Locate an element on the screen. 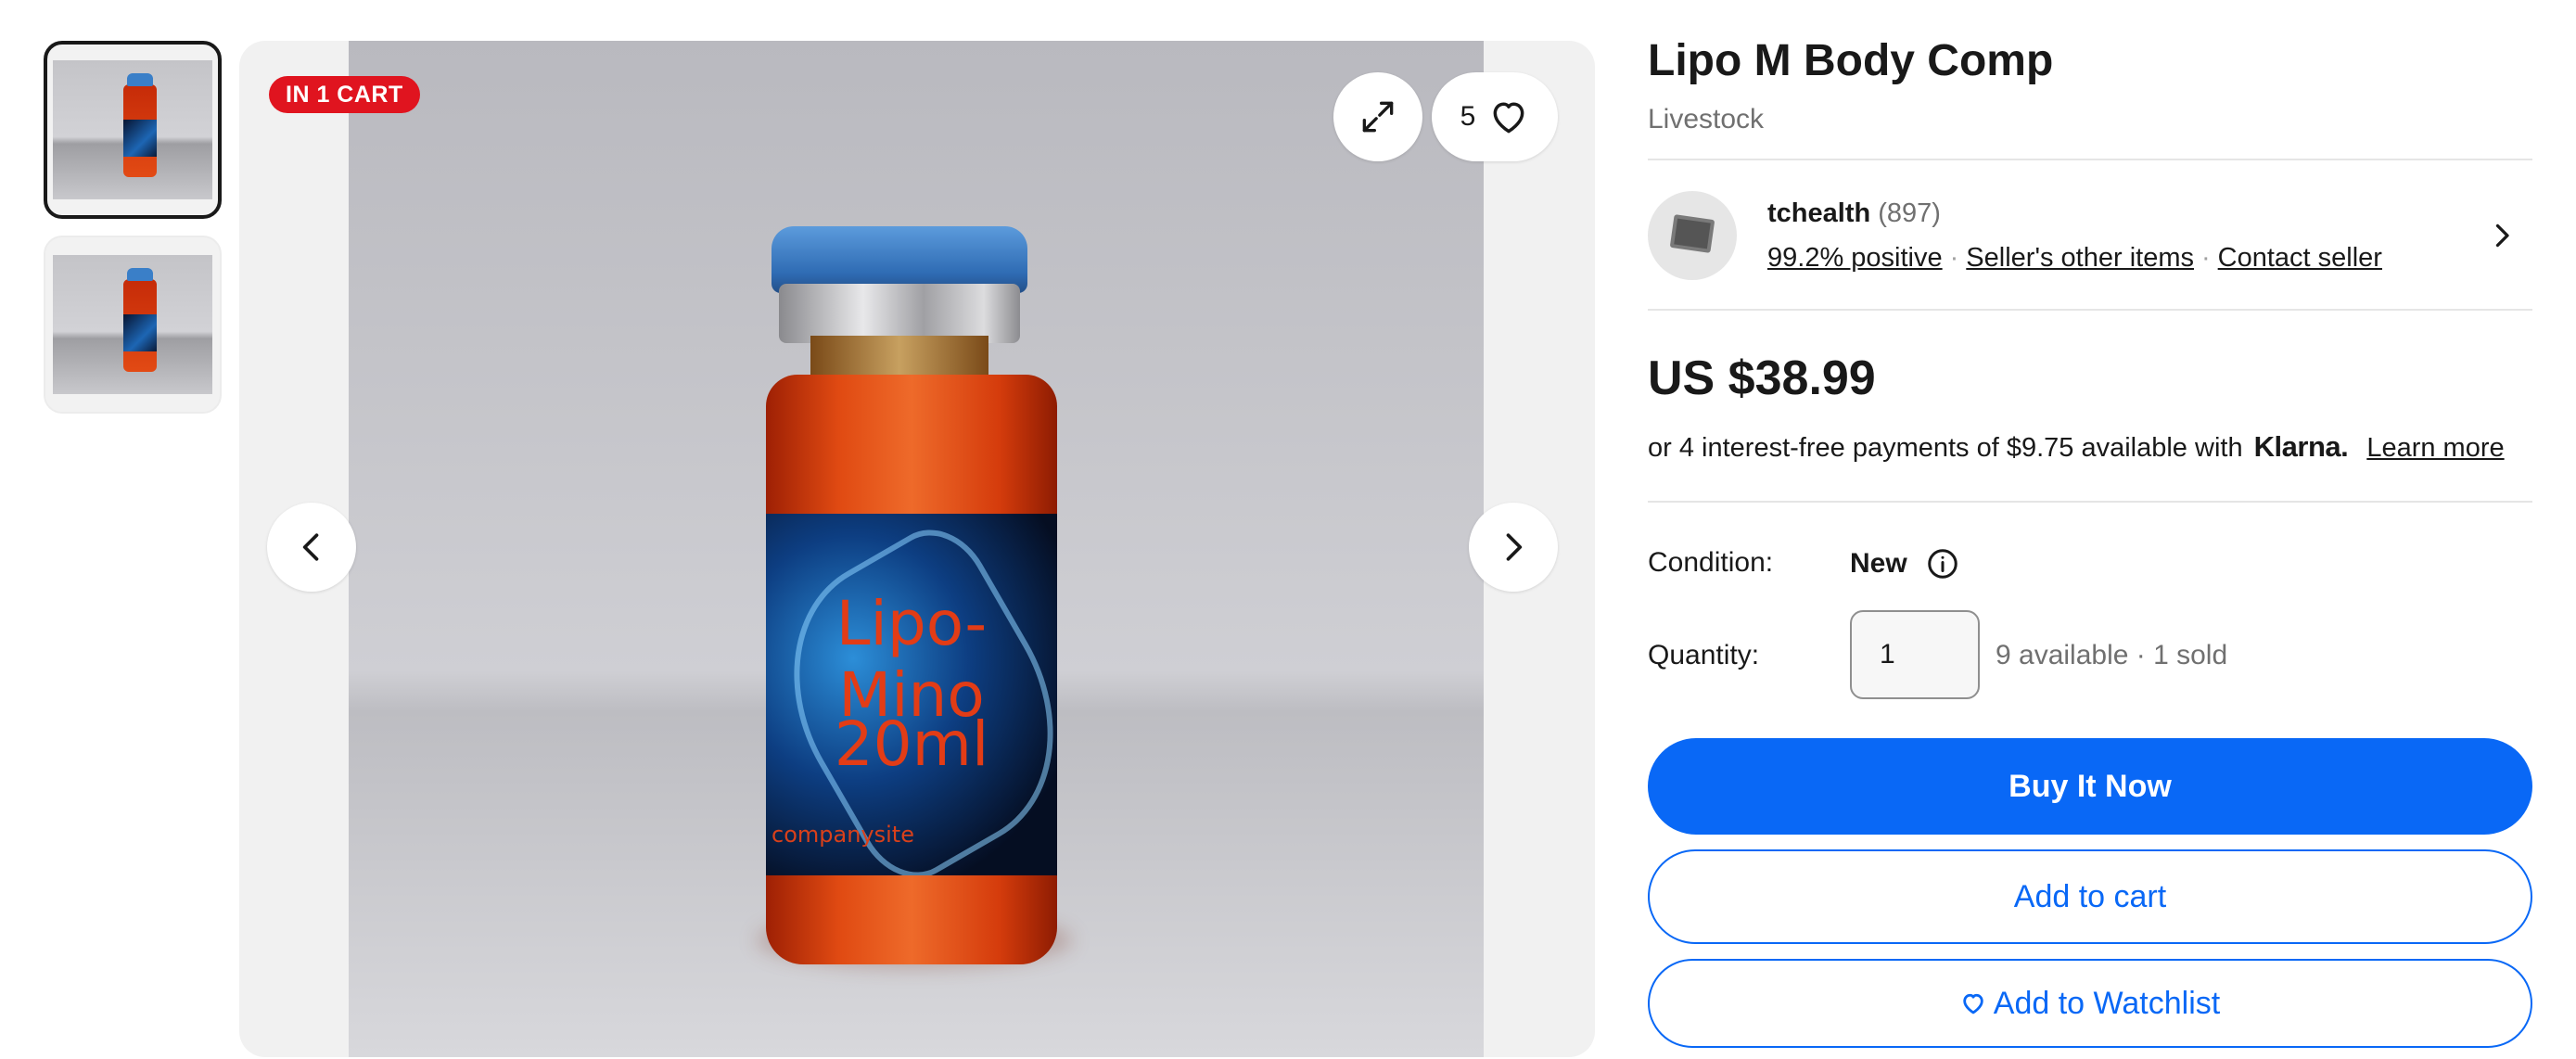 The height and width of the screenshot is (1059, 2576). buy-it-now-label: Buy It Now is located at coordinates (2090, 786).